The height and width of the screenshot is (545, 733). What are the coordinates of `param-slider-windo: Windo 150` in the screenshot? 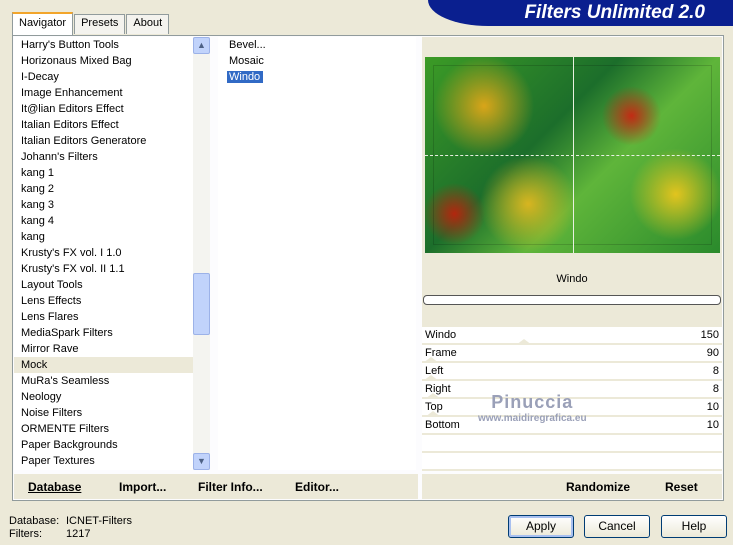 It's located at (572, 333).